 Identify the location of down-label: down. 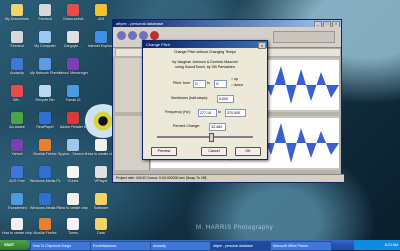
(238, 85).